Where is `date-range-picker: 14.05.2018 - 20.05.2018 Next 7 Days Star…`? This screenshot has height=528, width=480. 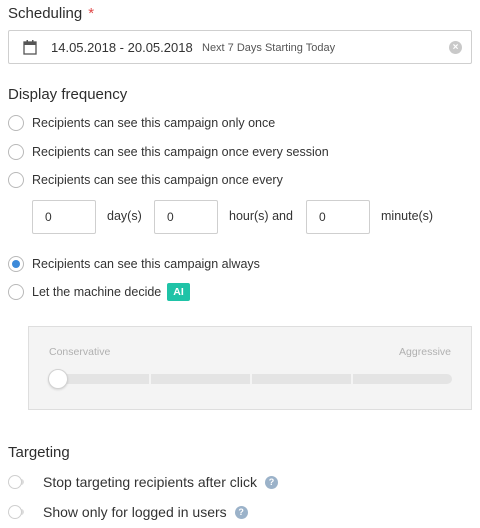
date-range-picker: 14.05.2018 - 20.05.2018 Next 7 Days Star… is located at coordinates (240, 47).